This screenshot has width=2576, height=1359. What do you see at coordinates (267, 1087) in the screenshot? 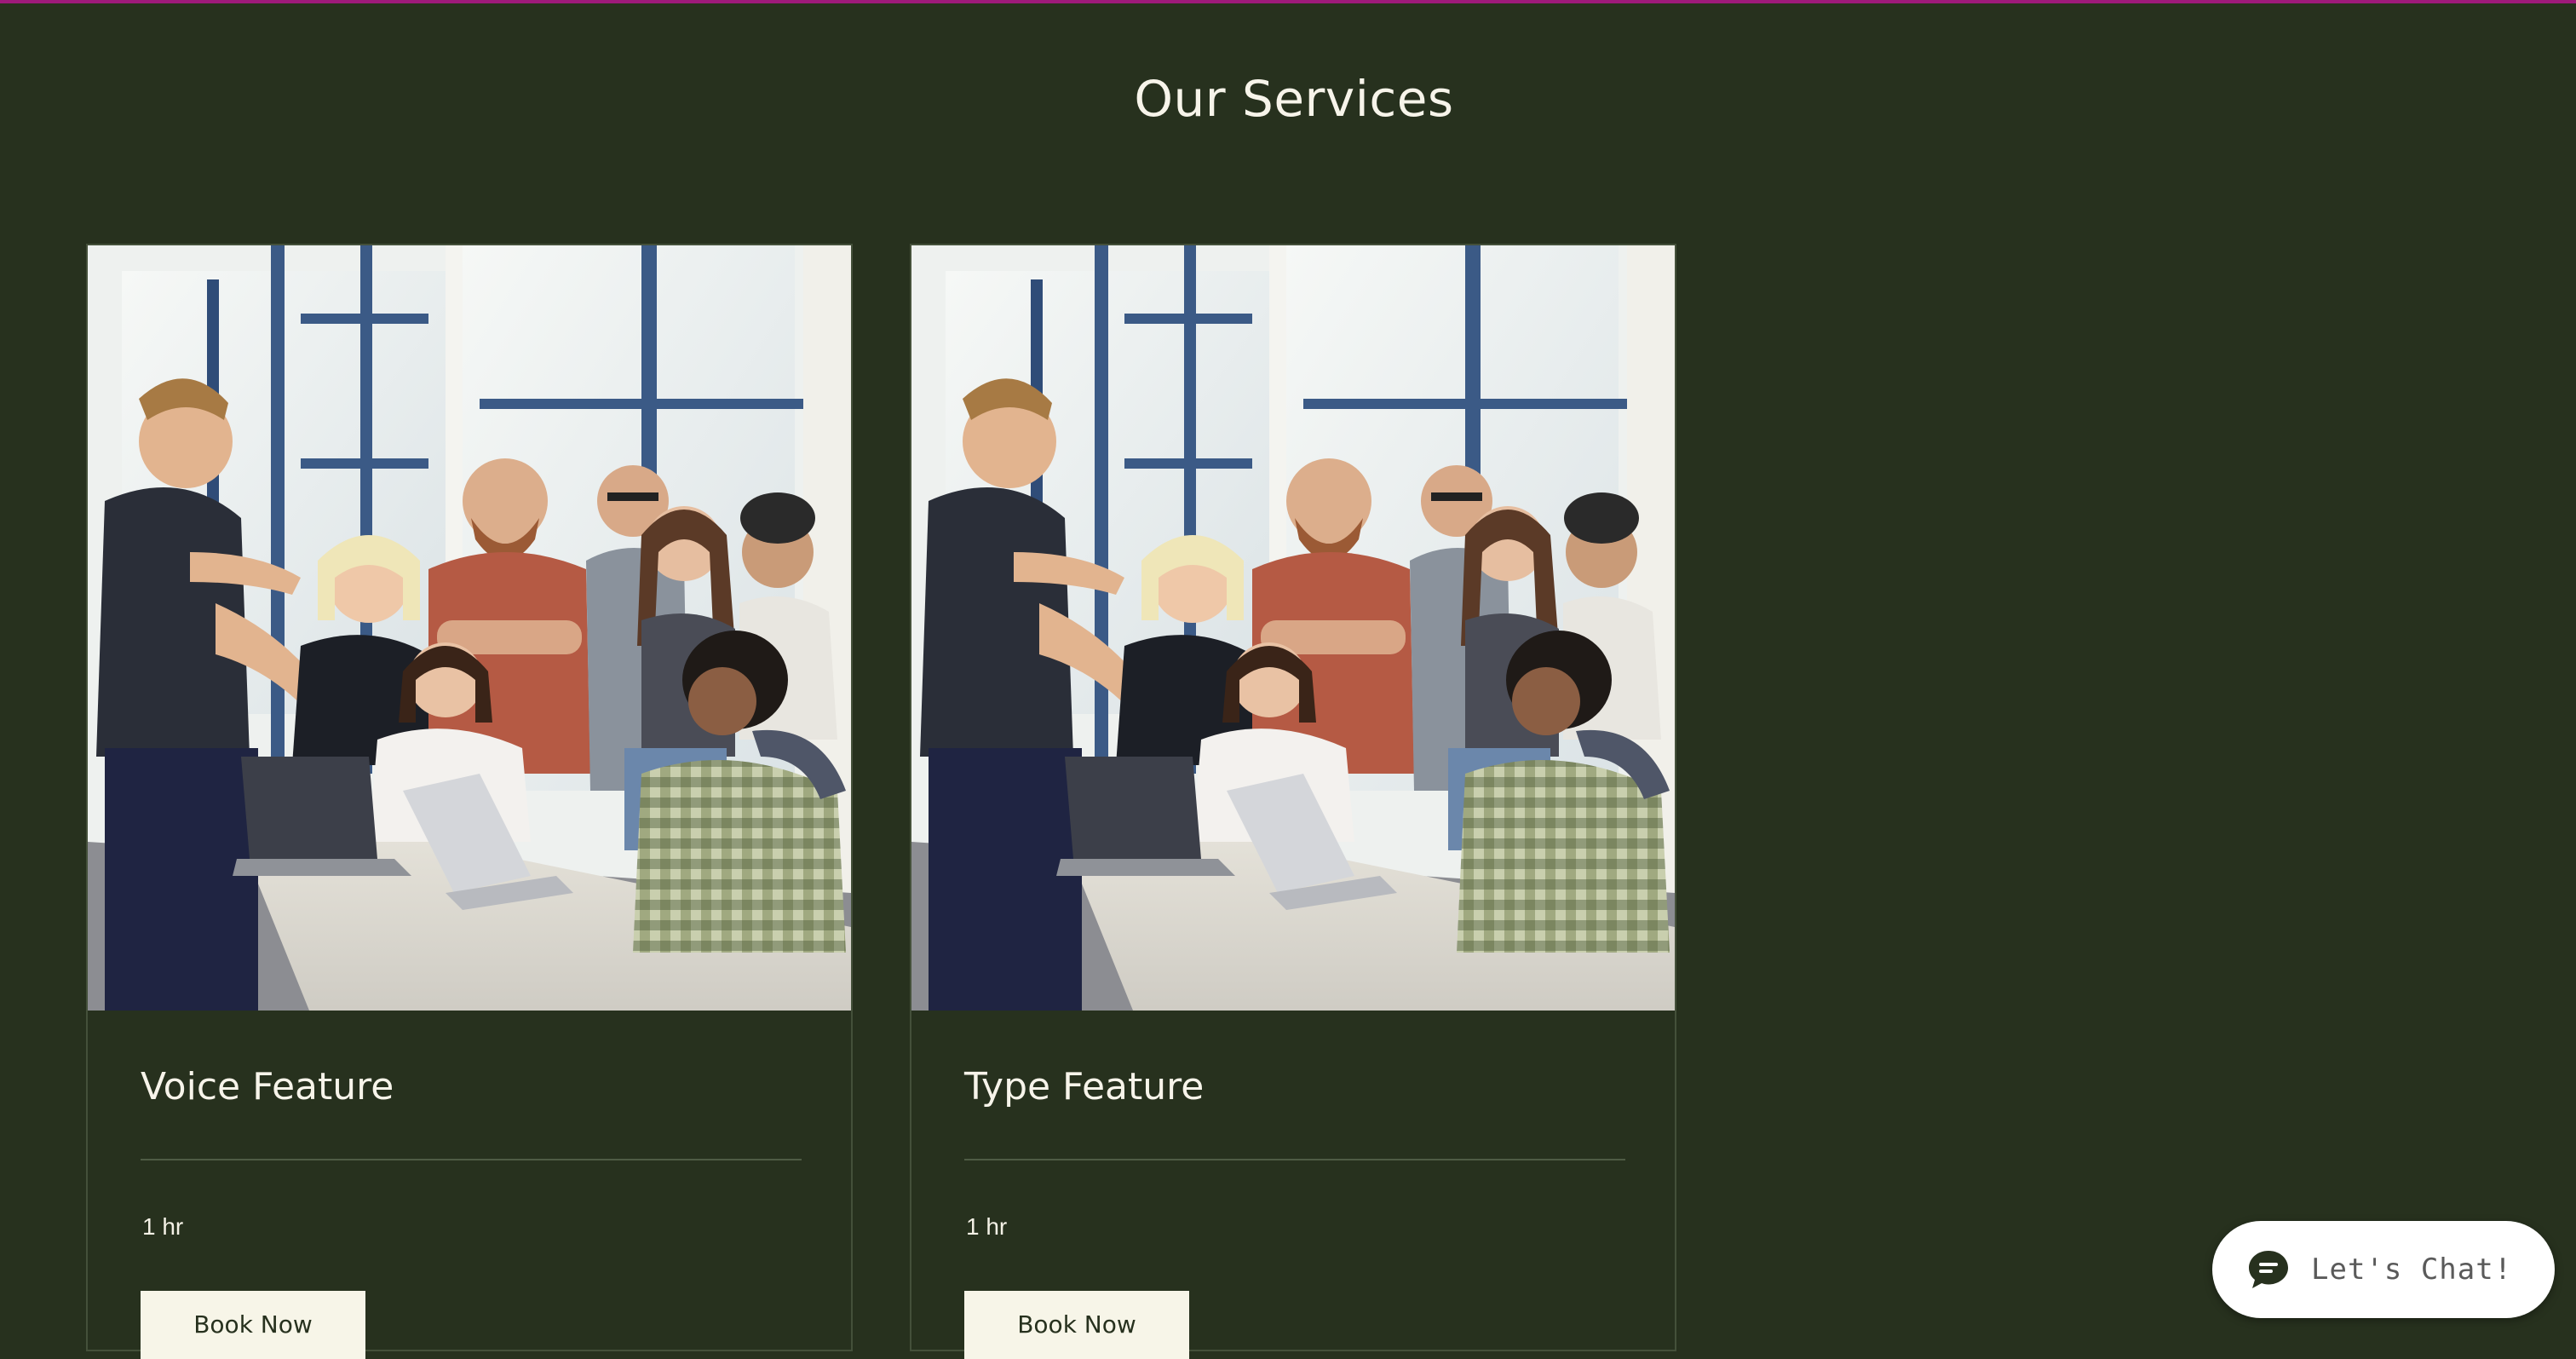
I see `service-name: Voice Feature` at bounding box center [267, 1087].